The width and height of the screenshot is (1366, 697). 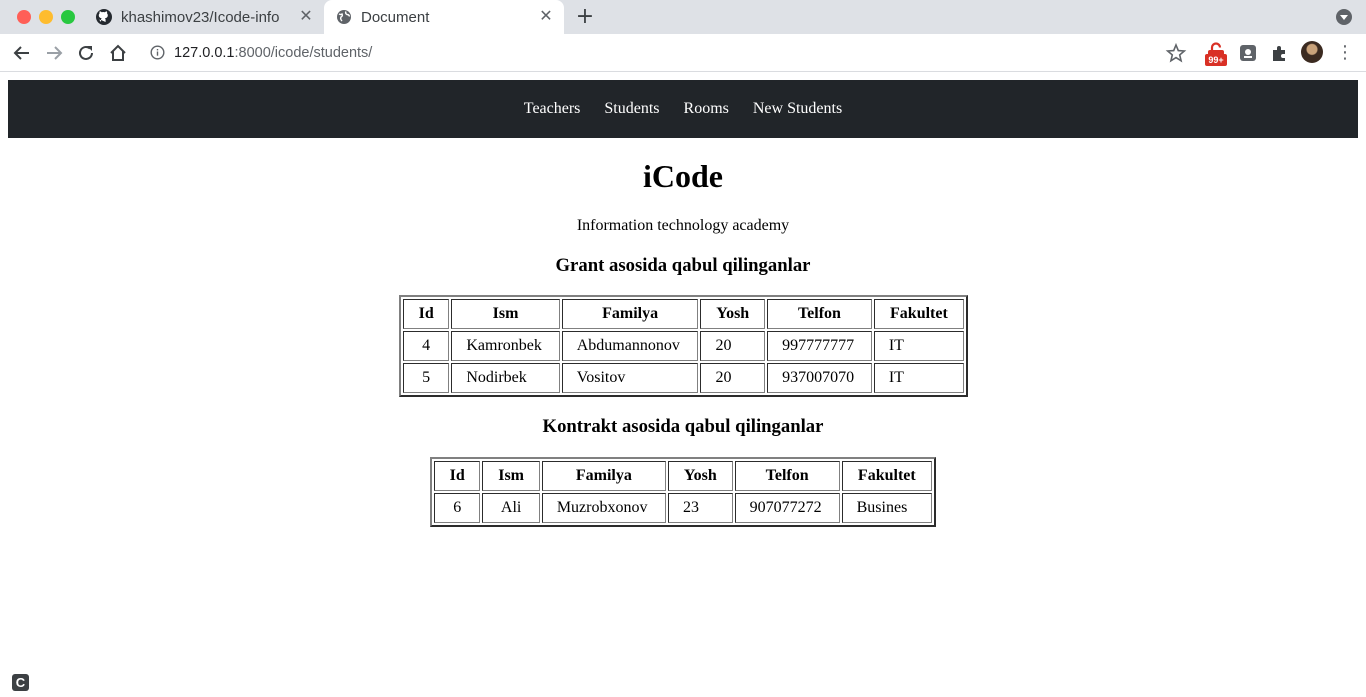 I want to click on window-close-button, so click(x=24, y=17).